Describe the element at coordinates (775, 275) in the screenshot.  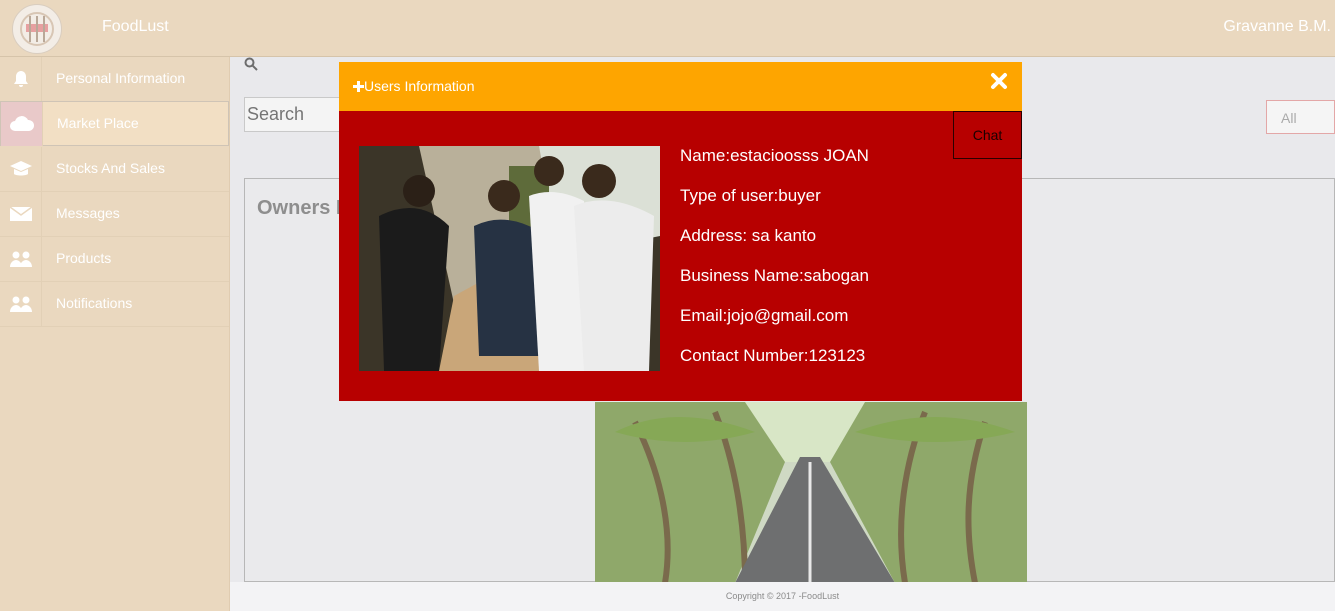
I see `business-name-field: Business Name:sabogan` at that location.